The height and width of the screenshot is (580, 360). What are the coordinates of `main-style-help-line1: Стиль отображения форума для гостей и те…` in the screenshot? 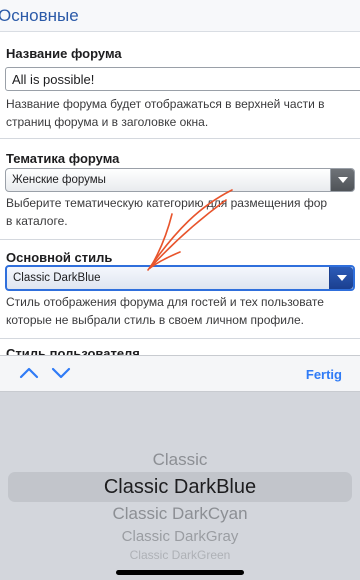 It's located at (165, 302).